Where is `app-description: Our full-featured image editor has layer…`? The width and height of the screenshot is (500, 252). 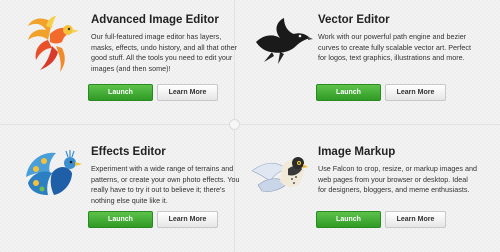
app-description: Our full-featured image editor has layer… is located at coordinates (164, 52).